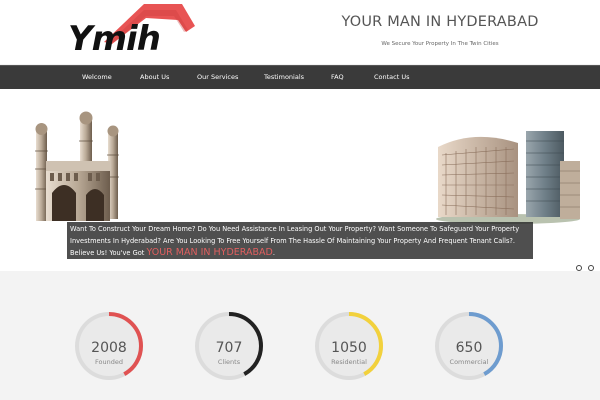 The height and width of the screenshot is (400, 600). What do you see at coordinates (229, 362) in the screenshot?
I see `stat-label: Clients` at bounding box center [229, 362].